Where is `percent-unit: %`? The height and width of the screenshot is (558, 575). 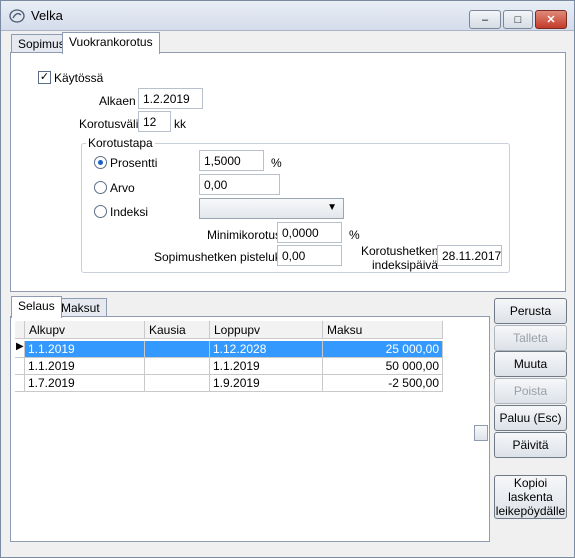
percent-unit: % is located at coordinates (276, 163).